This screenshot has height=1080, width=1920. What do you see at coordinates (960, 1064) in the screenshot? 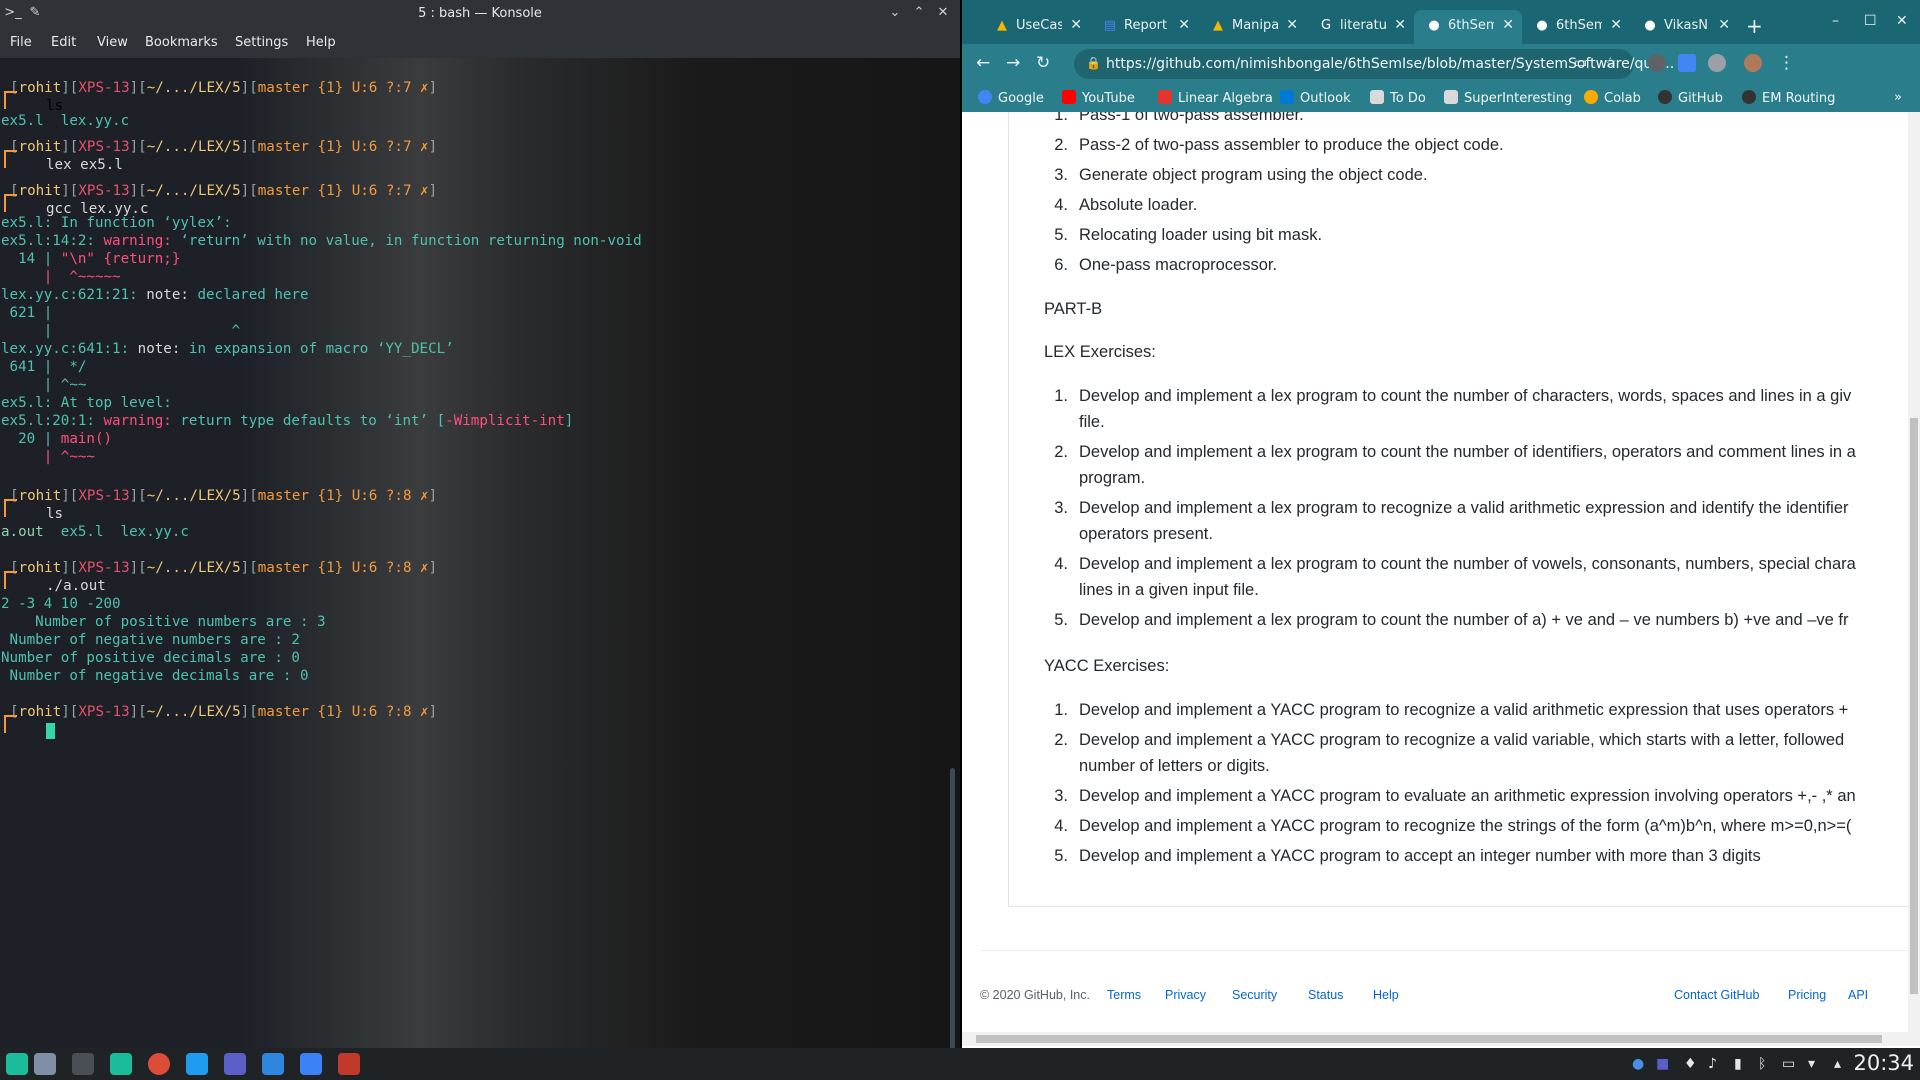
I see `taskbar: ● ■ ♦ ♪ ▮ ᛒ ▭ ▾ ▴ 20:34` at bounding box center [960, 1064].